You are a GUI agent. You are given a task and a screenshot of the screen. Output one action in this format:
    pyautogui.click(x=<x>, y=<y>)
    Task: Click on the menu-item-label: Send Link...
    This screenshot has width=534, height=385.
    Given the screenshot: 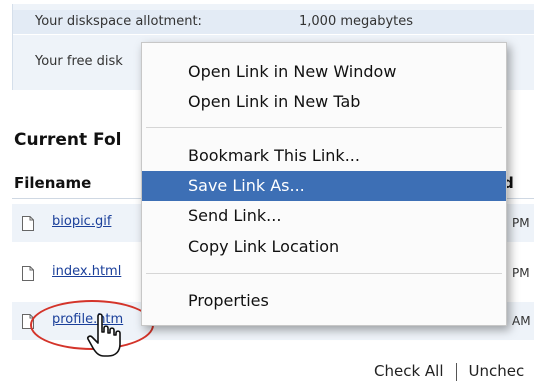 What is the action you would take?
    pyautogui.click(x=235, y=215)
    